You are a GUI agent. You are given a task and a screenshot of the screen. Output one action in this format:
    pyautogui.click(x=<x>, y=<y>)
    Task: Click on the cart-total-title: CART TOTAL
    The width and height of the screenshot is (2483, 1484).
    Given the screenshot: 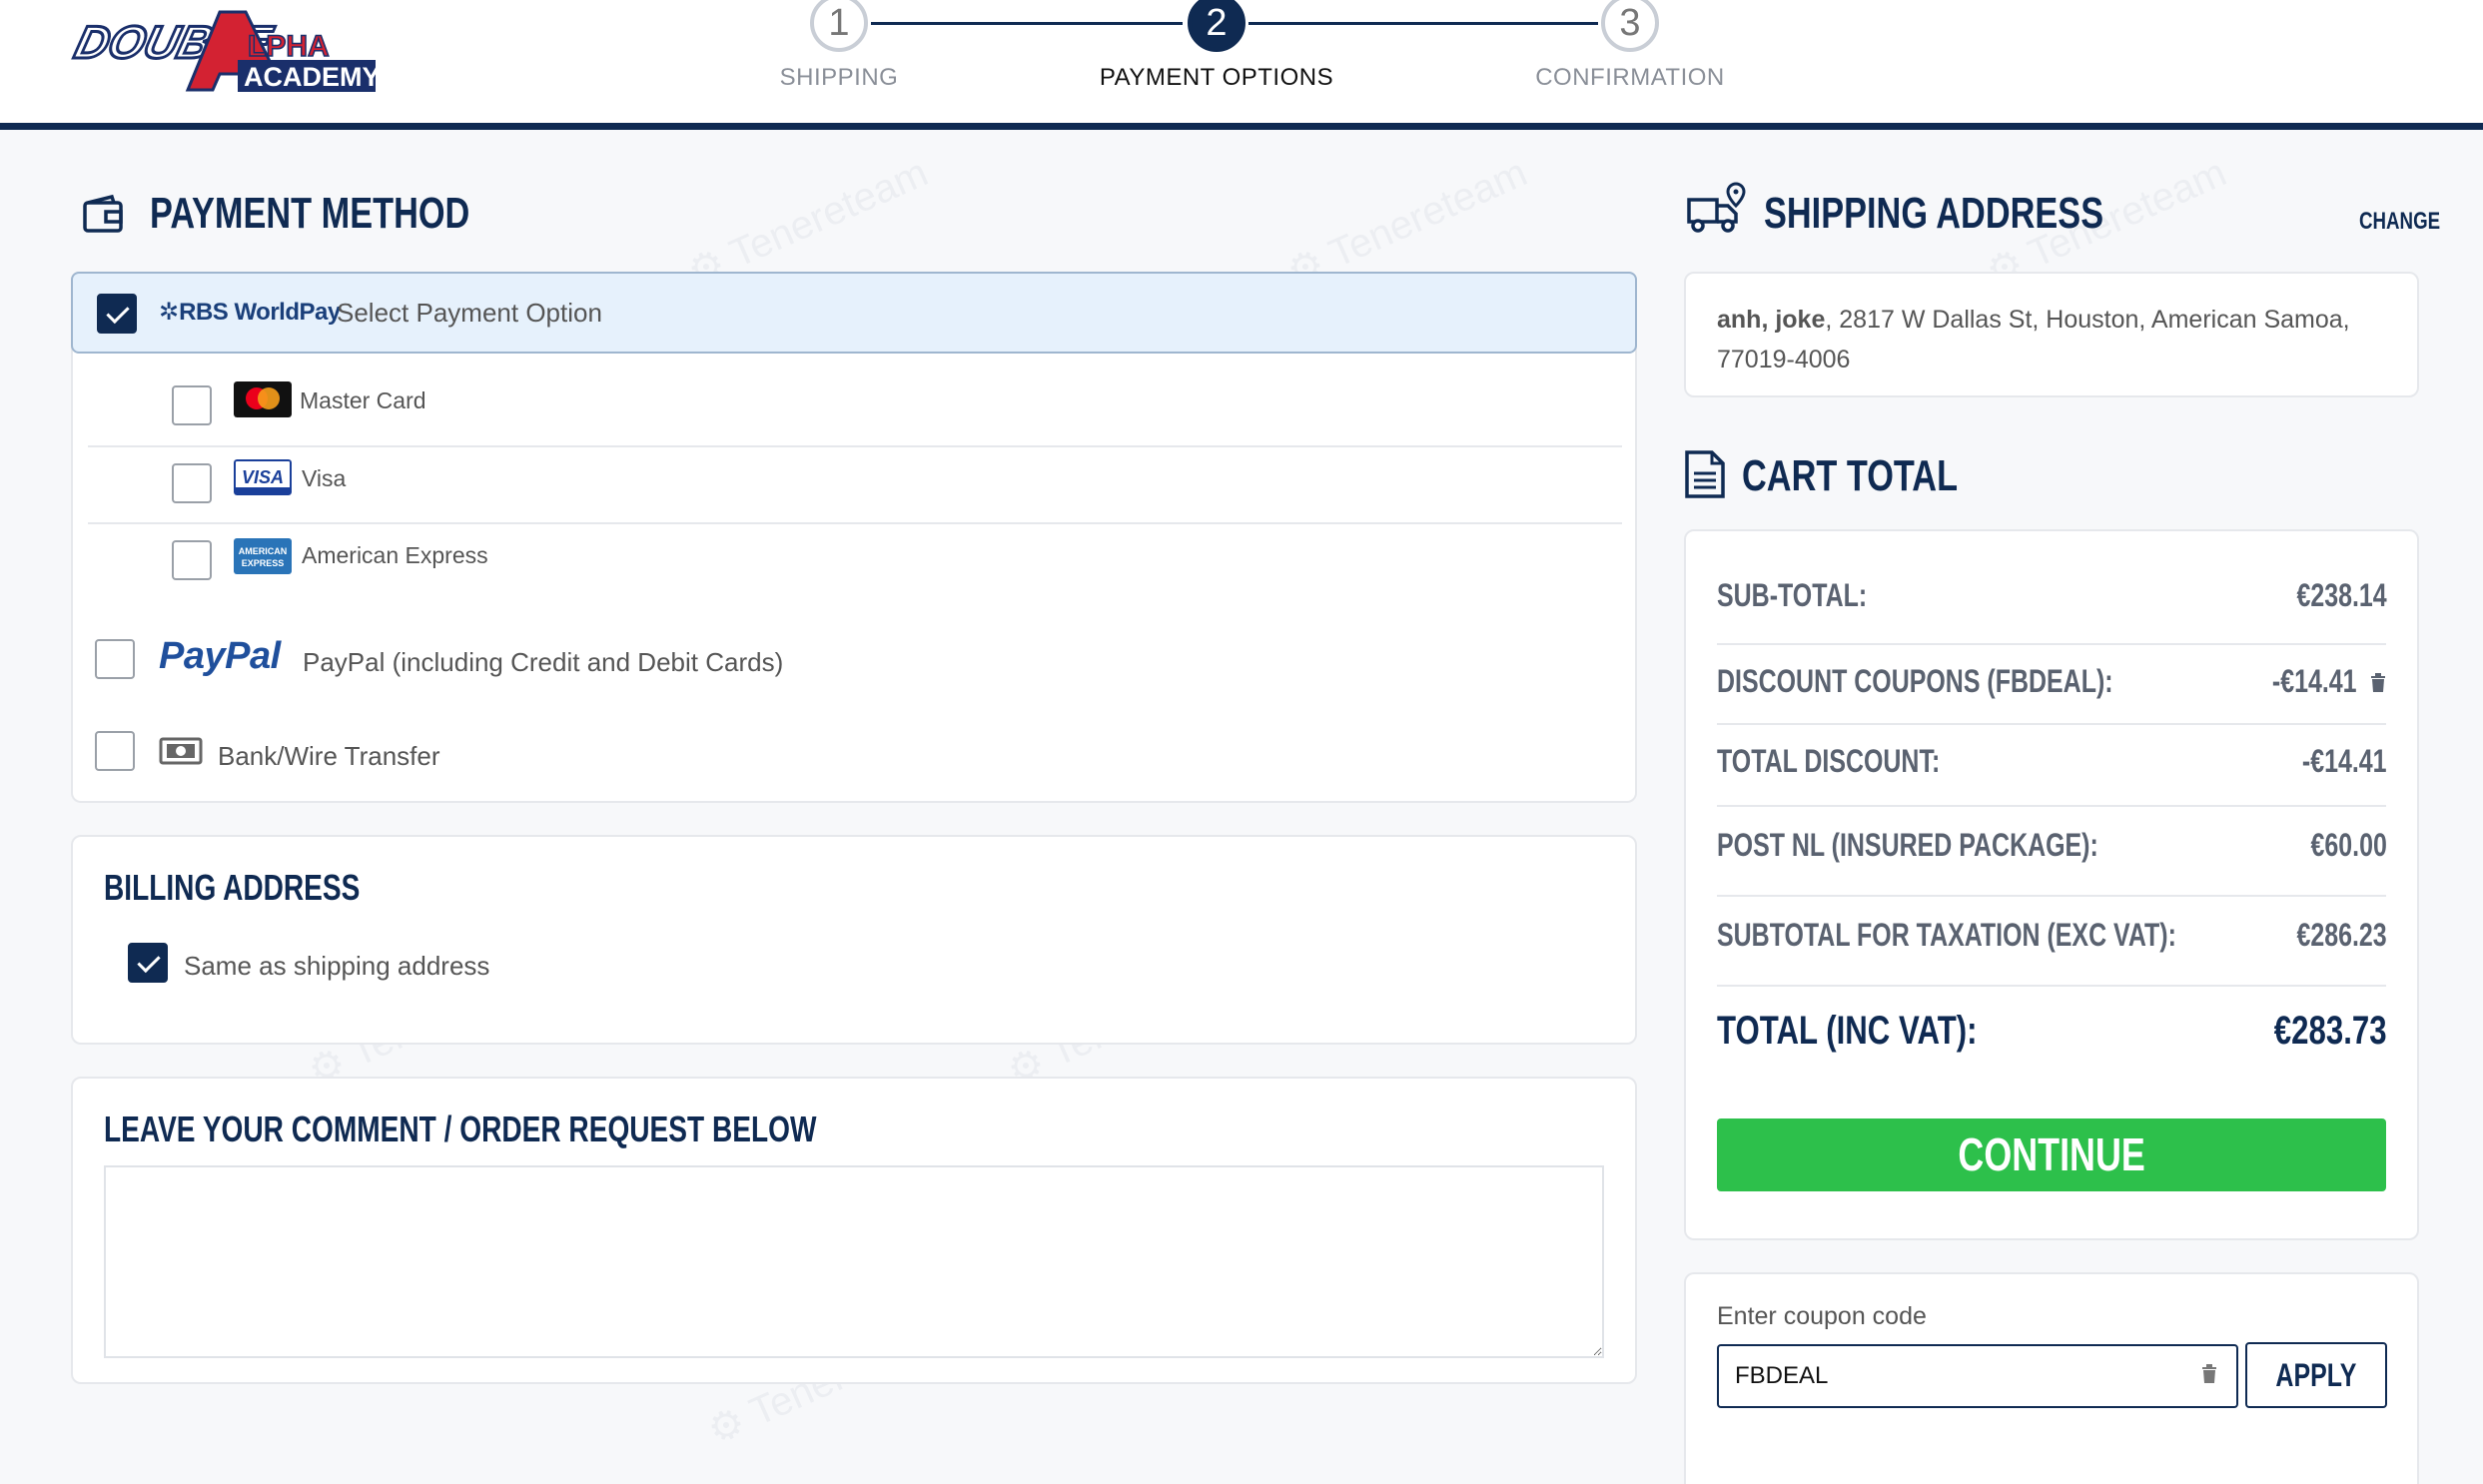 What is the action you would take?
    pyautogui.click(x=1850, y=476)
    